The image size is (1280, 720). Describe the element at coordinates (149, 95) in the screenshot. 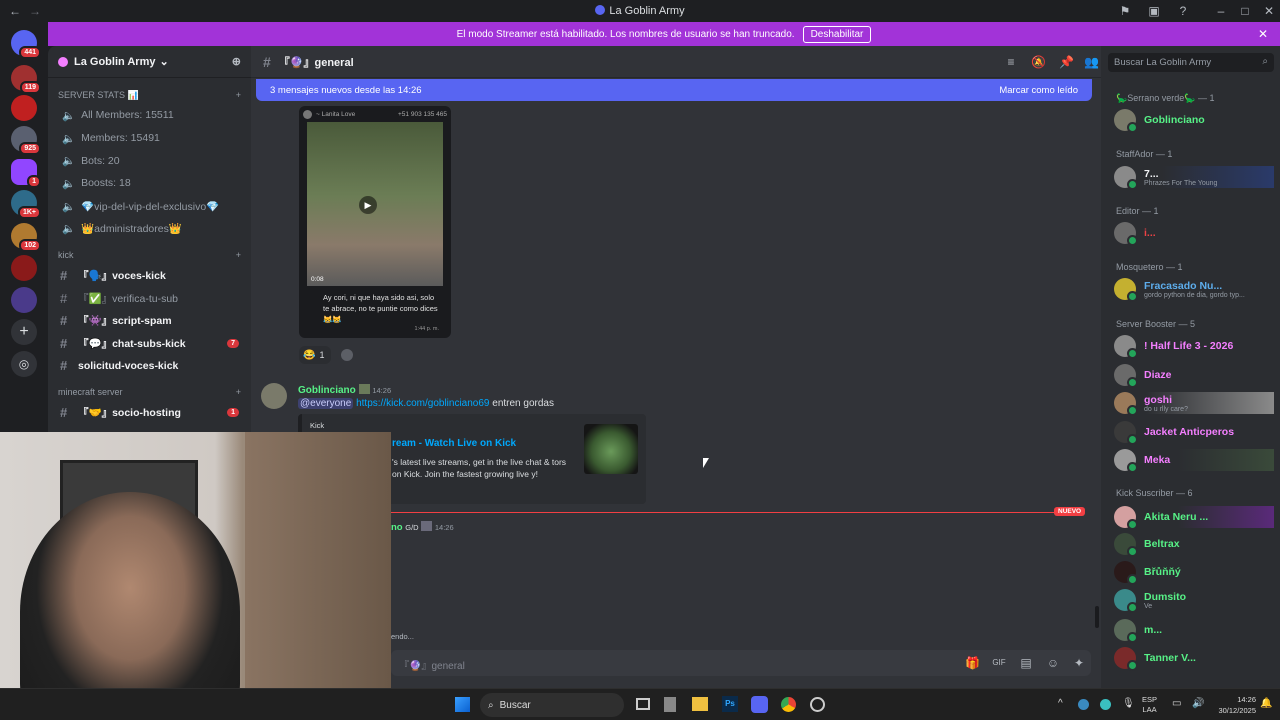

I see `category-server-stats: SERVER STATS 📊 +` at that location.